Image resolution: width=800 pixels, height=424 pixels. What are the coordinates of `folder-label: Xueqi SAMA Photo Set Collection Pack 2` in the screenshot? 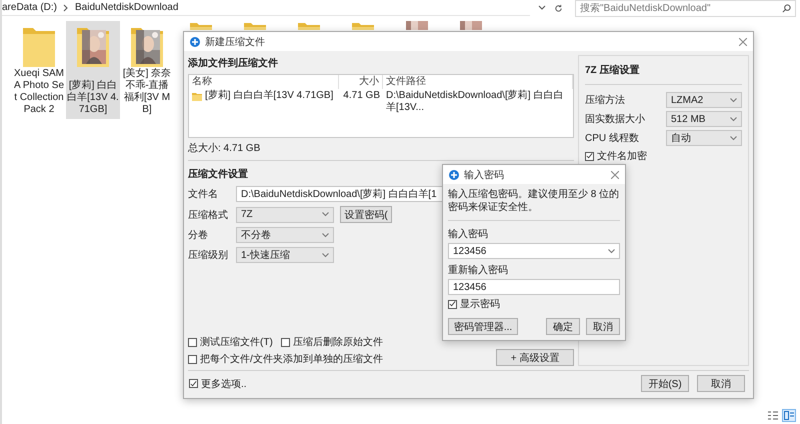 It's located at (39, 92).